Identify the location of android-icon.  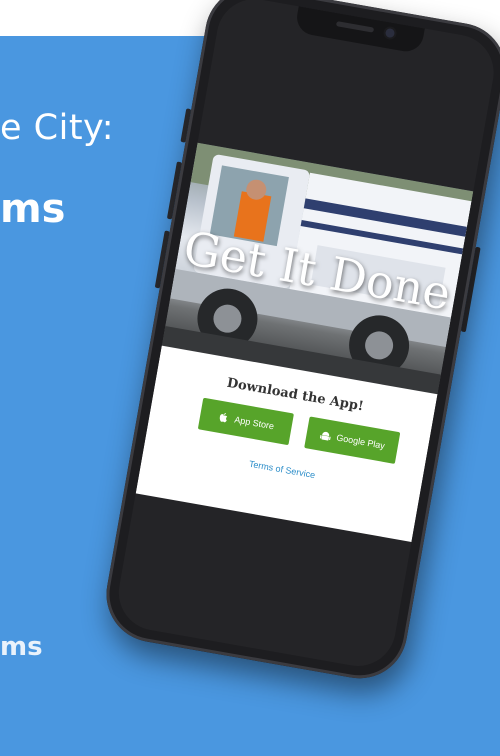
(325, 436).